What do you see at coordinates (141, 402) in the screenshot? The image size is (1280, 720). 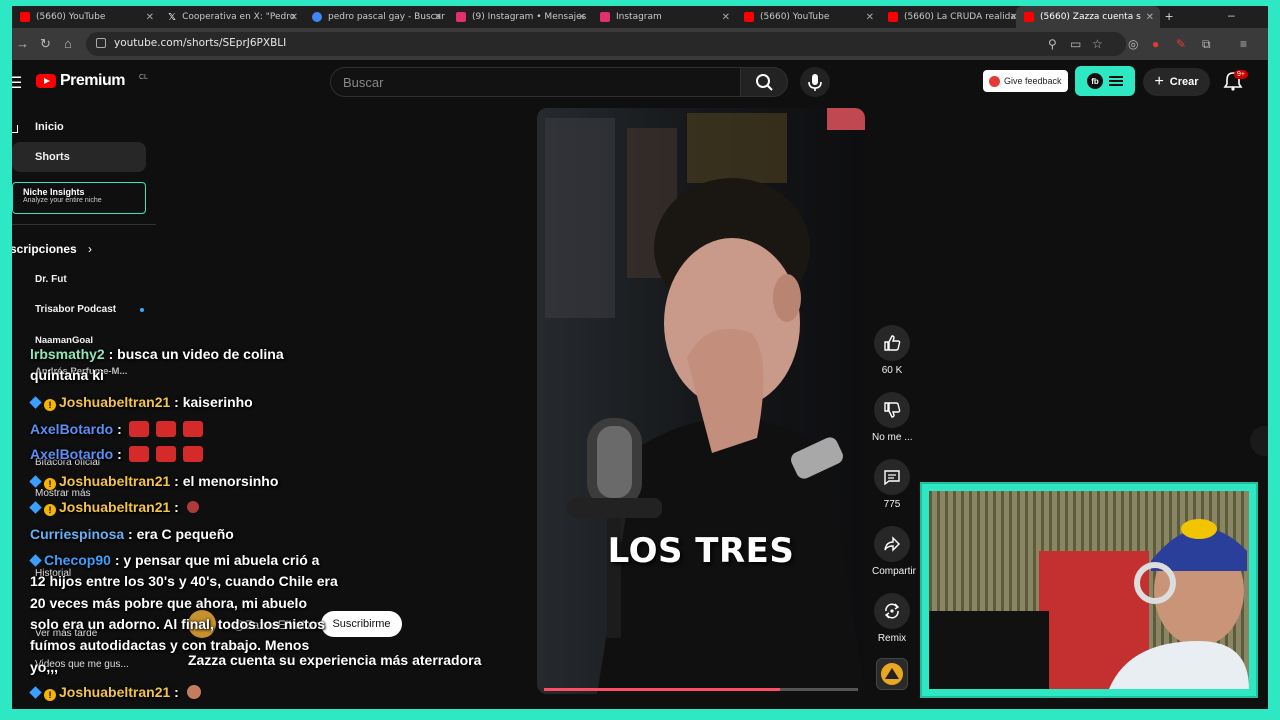 I see `chat-message: ! Joshuabeltran21 : kaiserinho` at bounding box center [141, 402].